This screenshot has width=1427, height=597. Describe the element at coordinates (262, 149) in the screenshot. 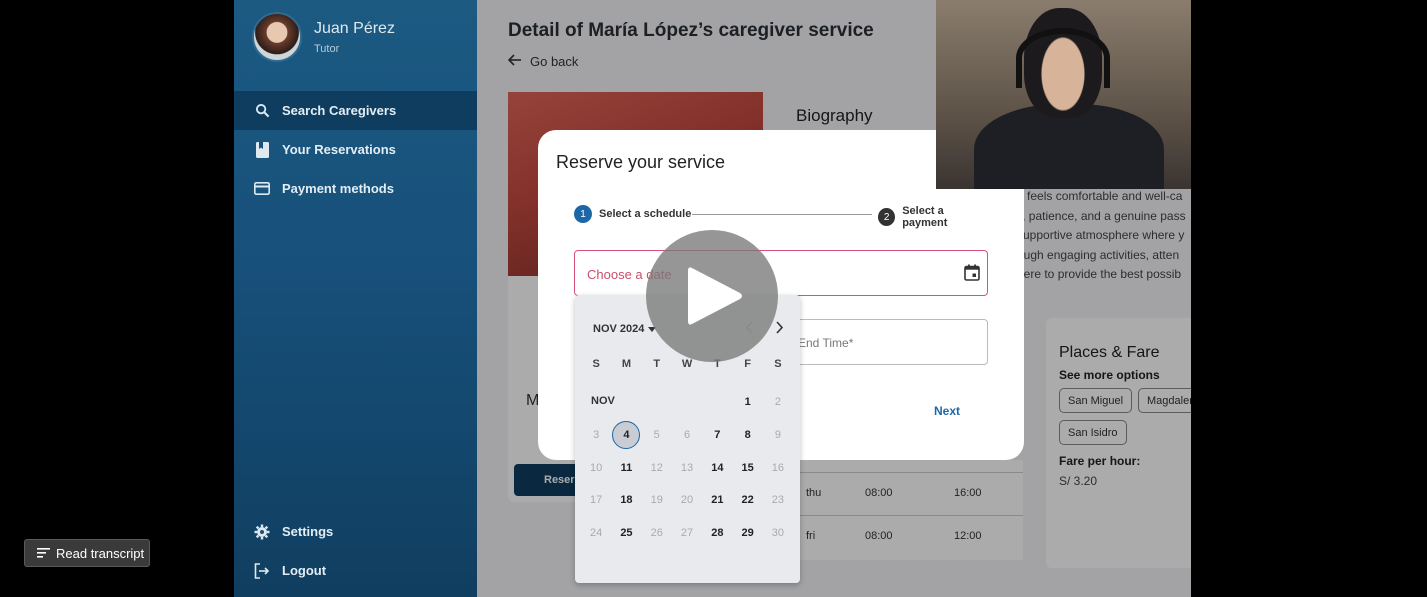

I see `bookmark-icon` at that location.